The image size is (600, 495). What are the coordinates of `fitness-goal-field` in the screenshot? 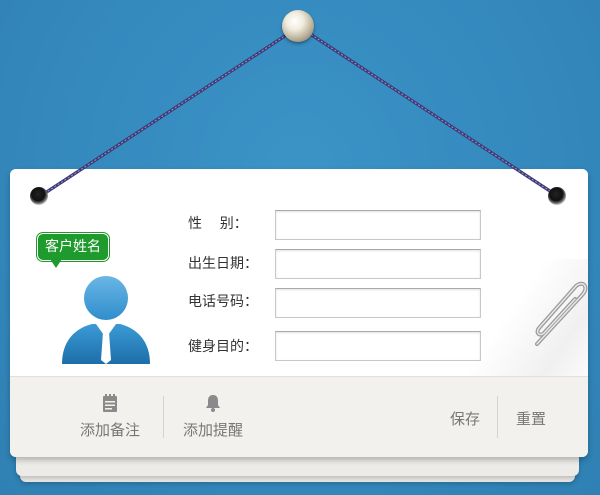 It's located at (378, 346).